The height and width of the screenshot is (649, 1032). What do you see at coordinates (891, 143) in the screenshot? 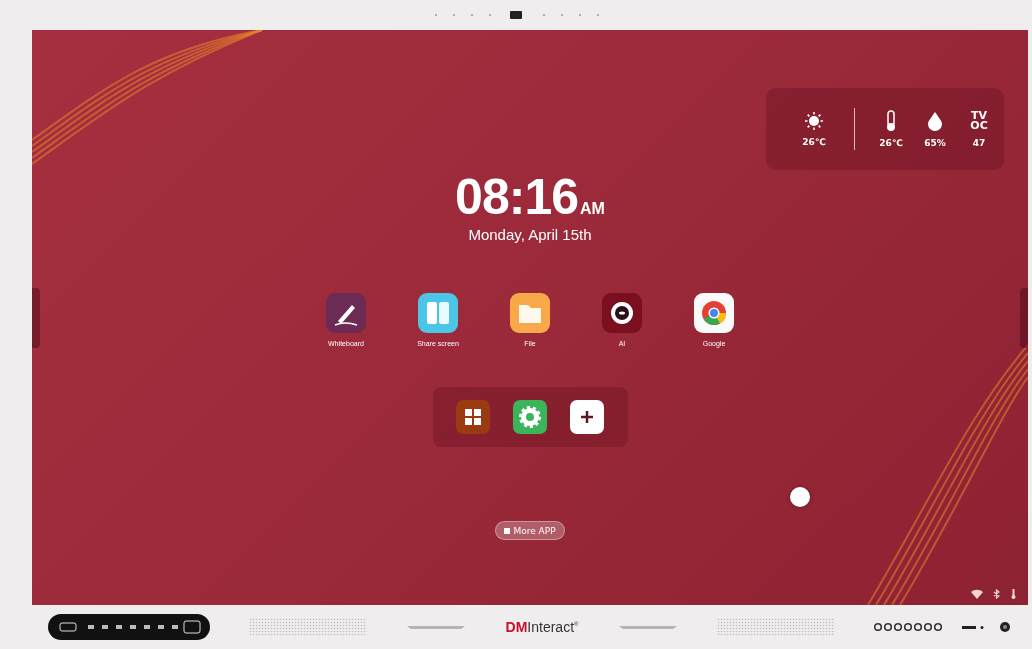
I see `sensor-reading: 26℃` at bounding box center [891, 143].